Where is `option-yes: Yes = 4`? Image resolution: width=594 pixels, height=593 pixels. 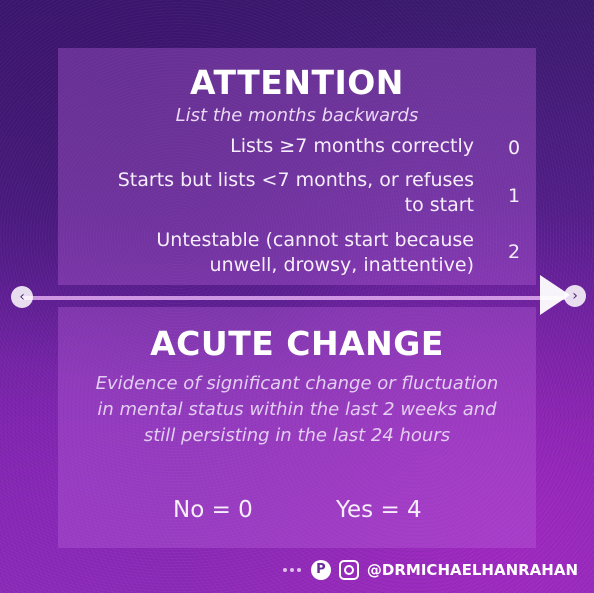 option-yes: Yes = 4 is located at coordinates (379, 510).